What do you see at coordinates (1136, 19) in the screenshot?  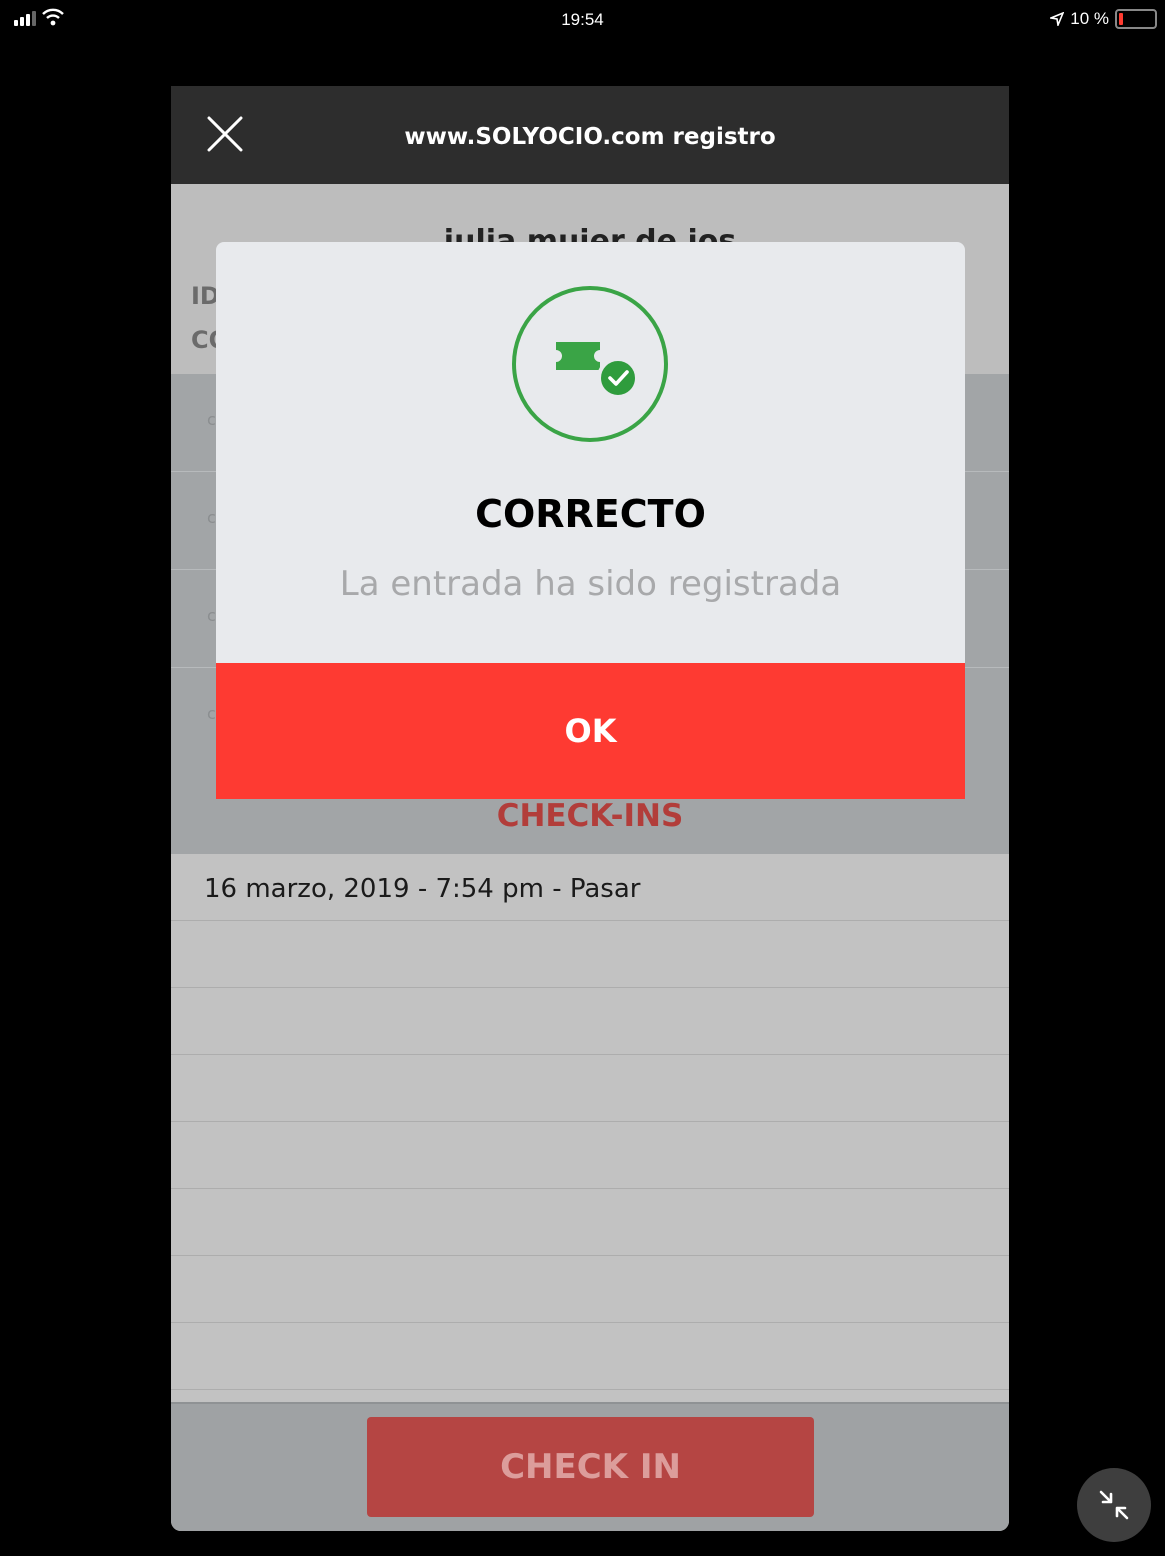 I see `battery-icon` at bounding box center [1136, 19].